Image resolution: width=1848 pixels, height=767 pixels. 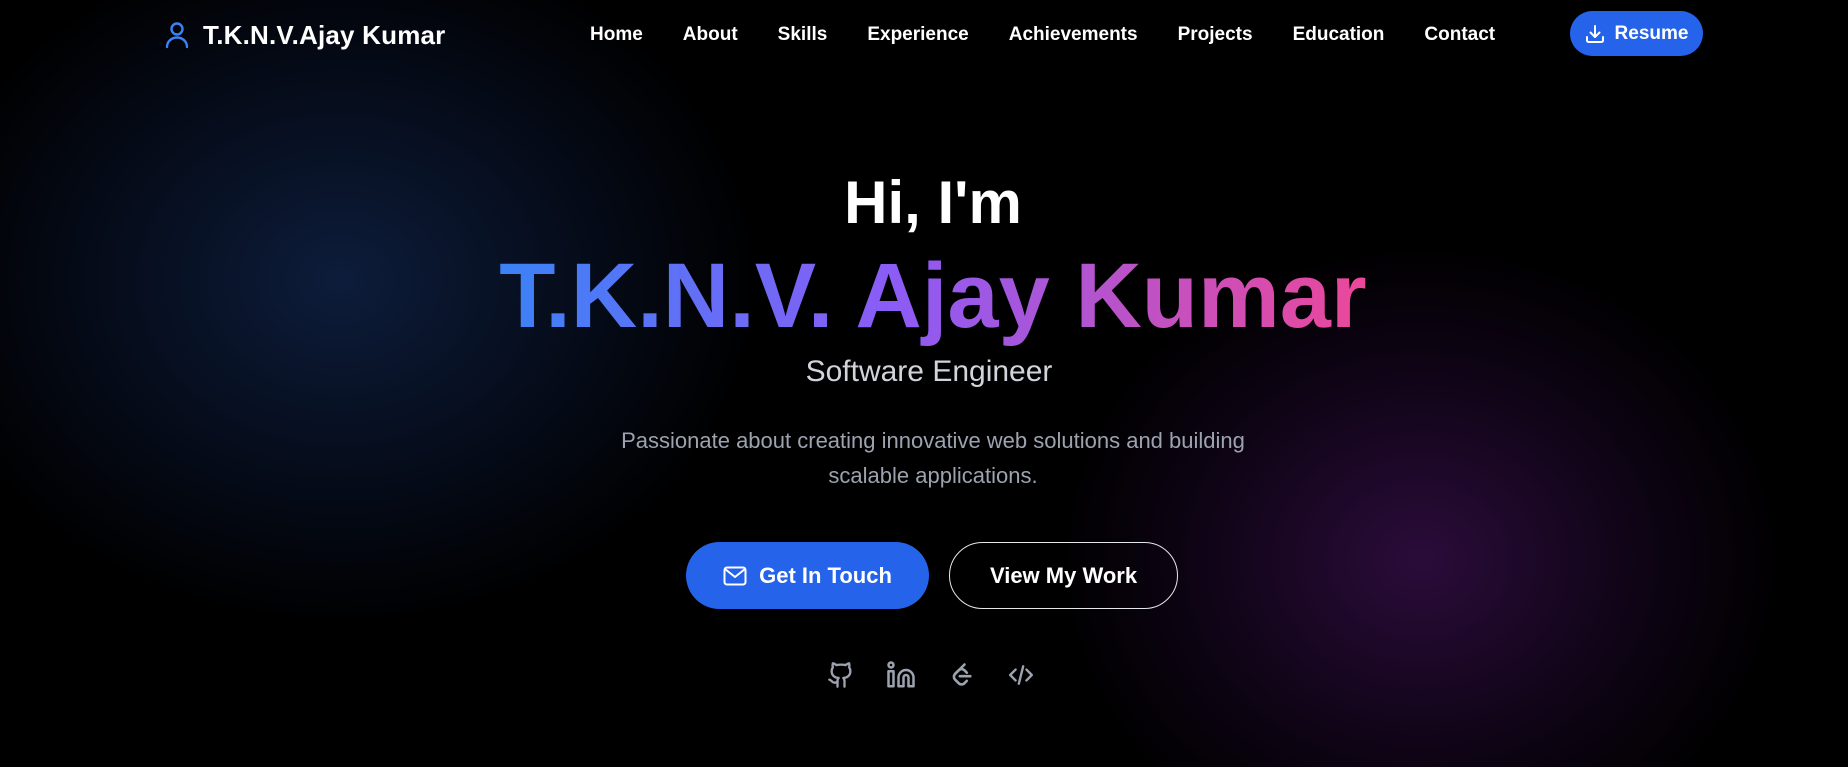 What do you see at coordinates (933, 202) in the screenshot?
I see `hero-greeting: Hi, I'm` at bounding box center [933, 202].